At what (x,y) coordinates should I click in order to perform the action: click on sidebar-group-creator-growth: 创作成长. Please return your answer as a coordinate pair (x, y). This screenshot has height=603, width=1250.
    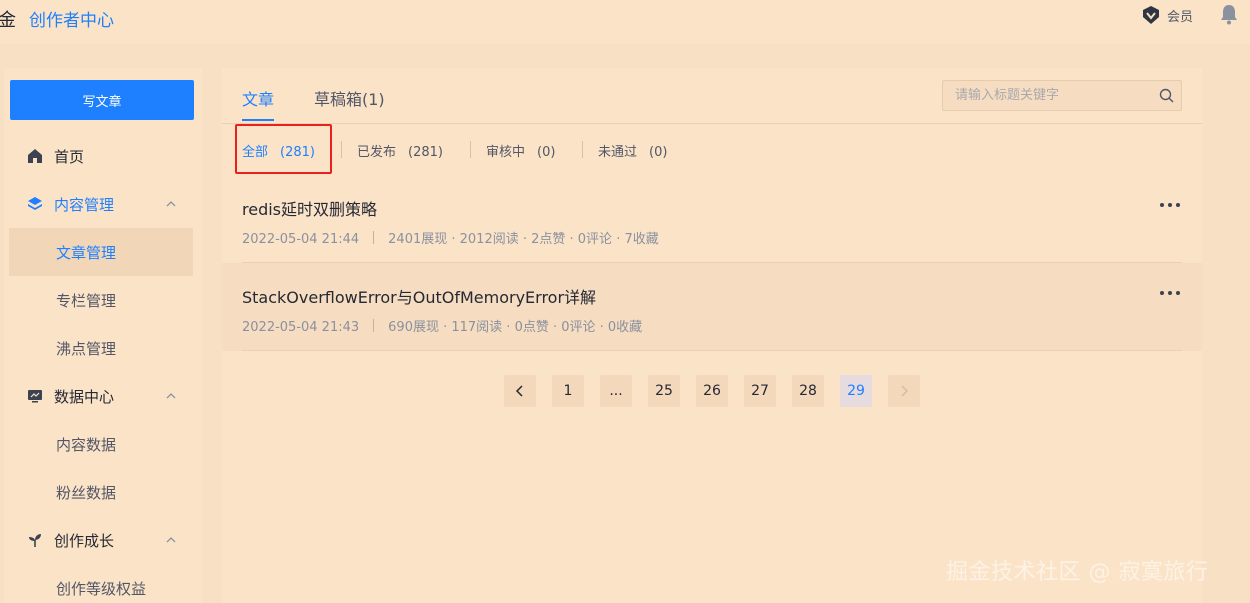
    Looking at the image, I should click on (101, 540).